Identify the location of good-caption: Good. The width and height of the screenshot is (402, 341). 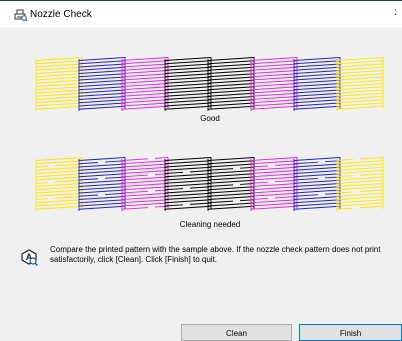
(210, 118).